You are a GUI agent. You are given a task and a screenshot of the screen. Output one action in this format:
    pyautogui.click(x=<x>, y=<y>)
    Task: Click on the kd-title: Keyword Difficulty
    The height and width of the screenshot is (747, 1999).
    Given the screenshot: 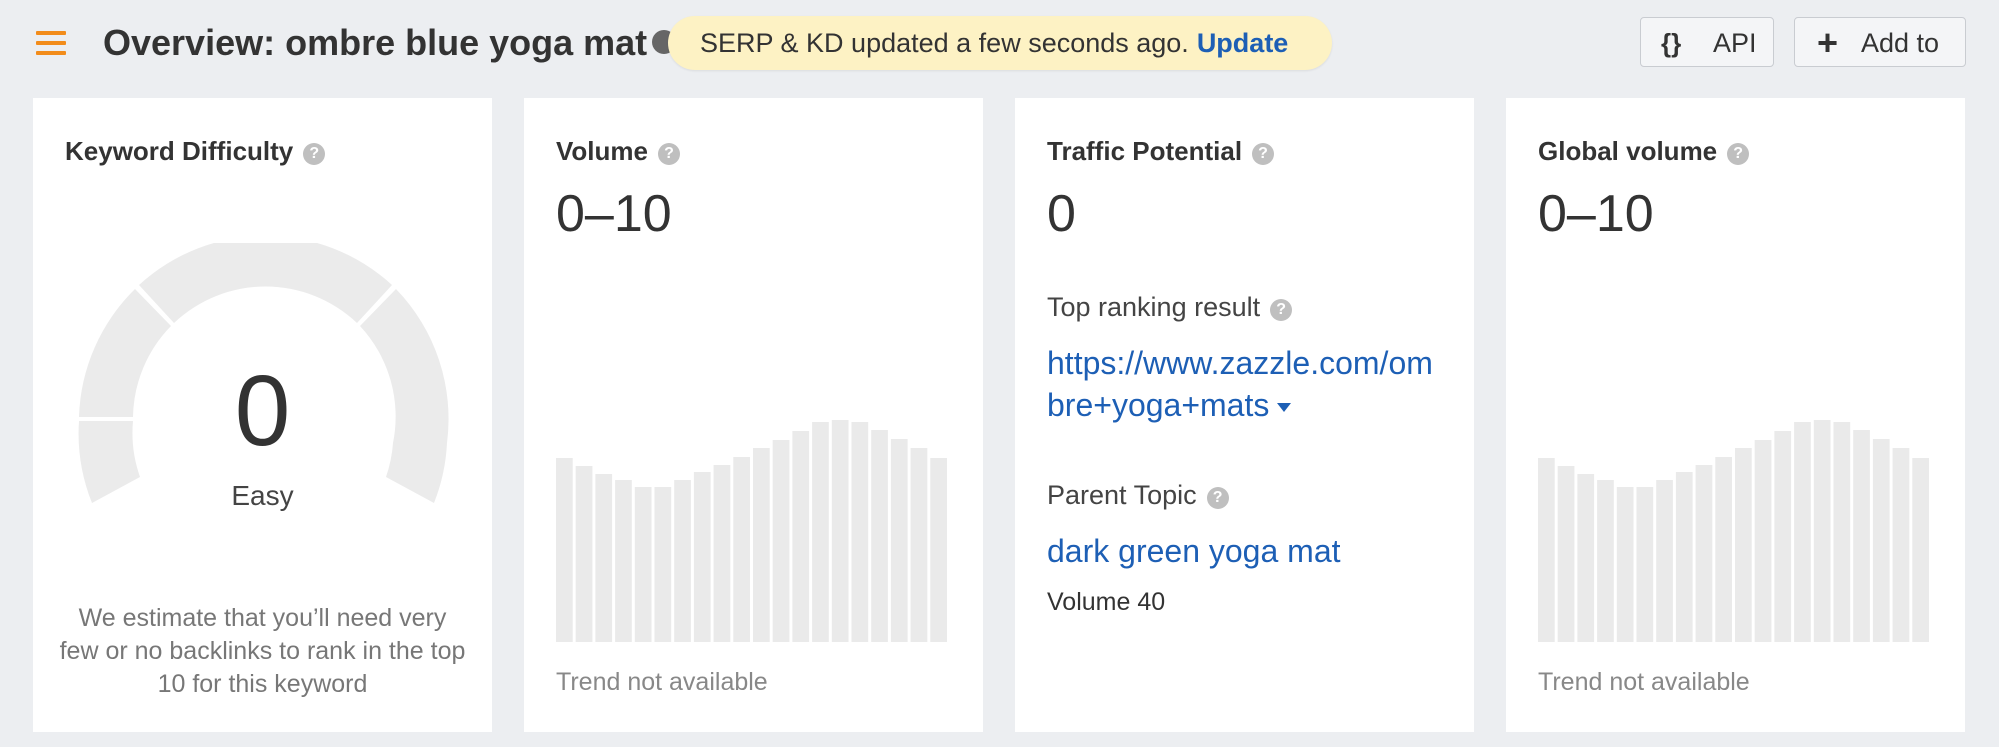 What is the action you would take?
    pyautogui.click(x=179, y=151)
    